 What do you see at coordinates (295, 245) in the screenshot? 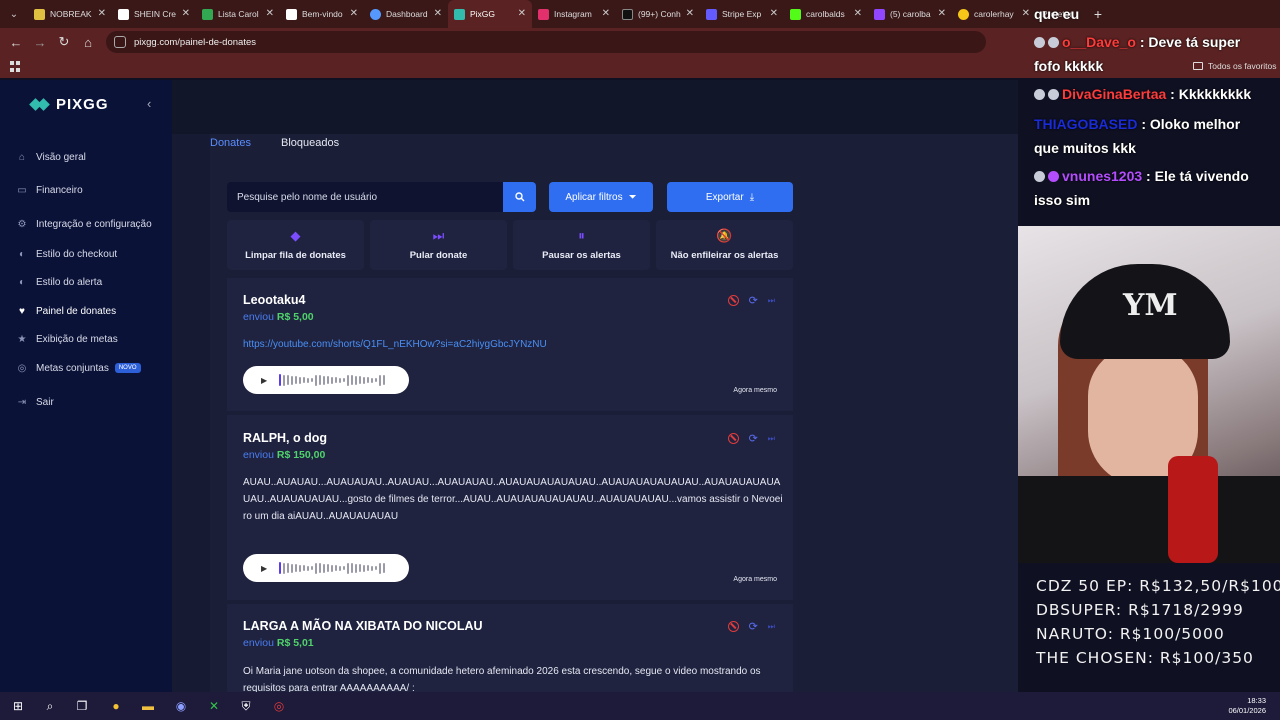
I see `clear-queue-button: ◆ Limpar fila de donates` at bounding box center [295, 245].